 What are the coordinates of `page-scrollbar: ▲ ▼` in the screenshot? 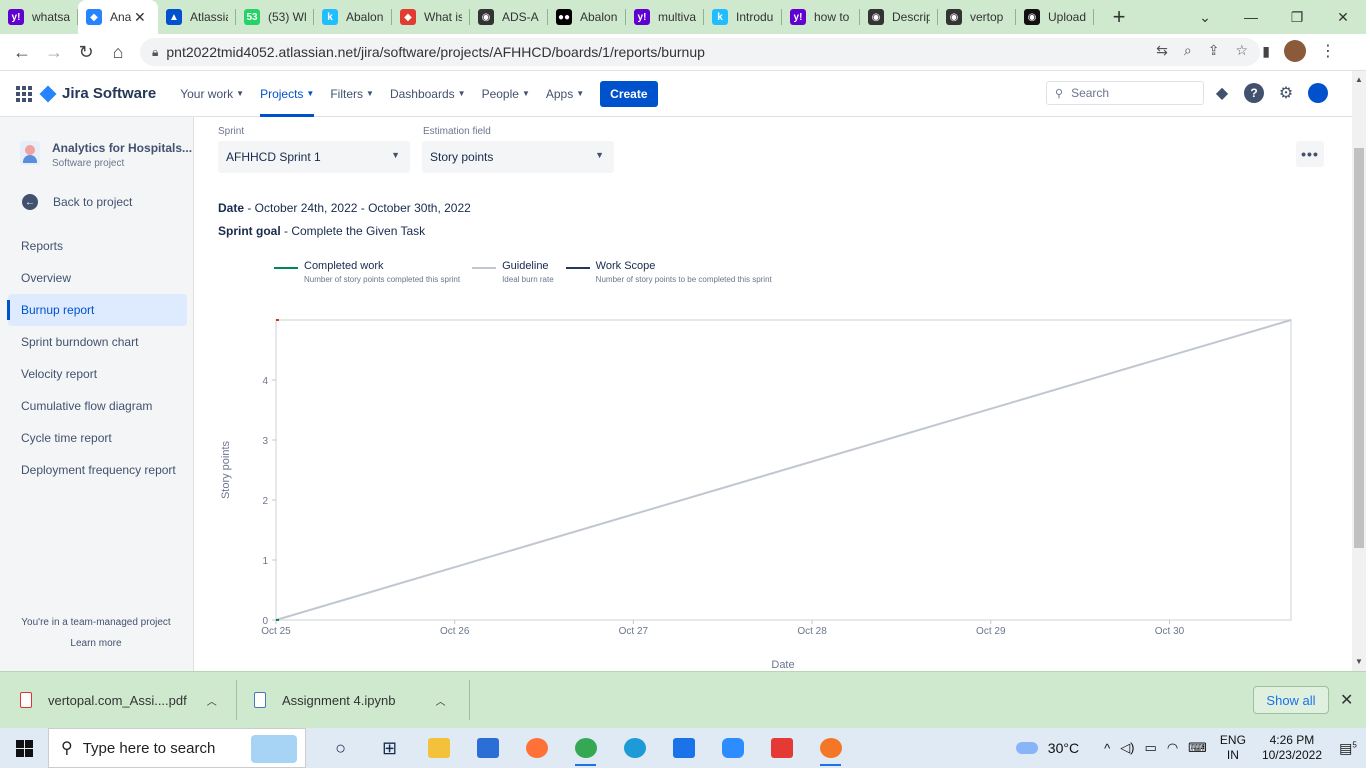 It's located at (1359, 371).